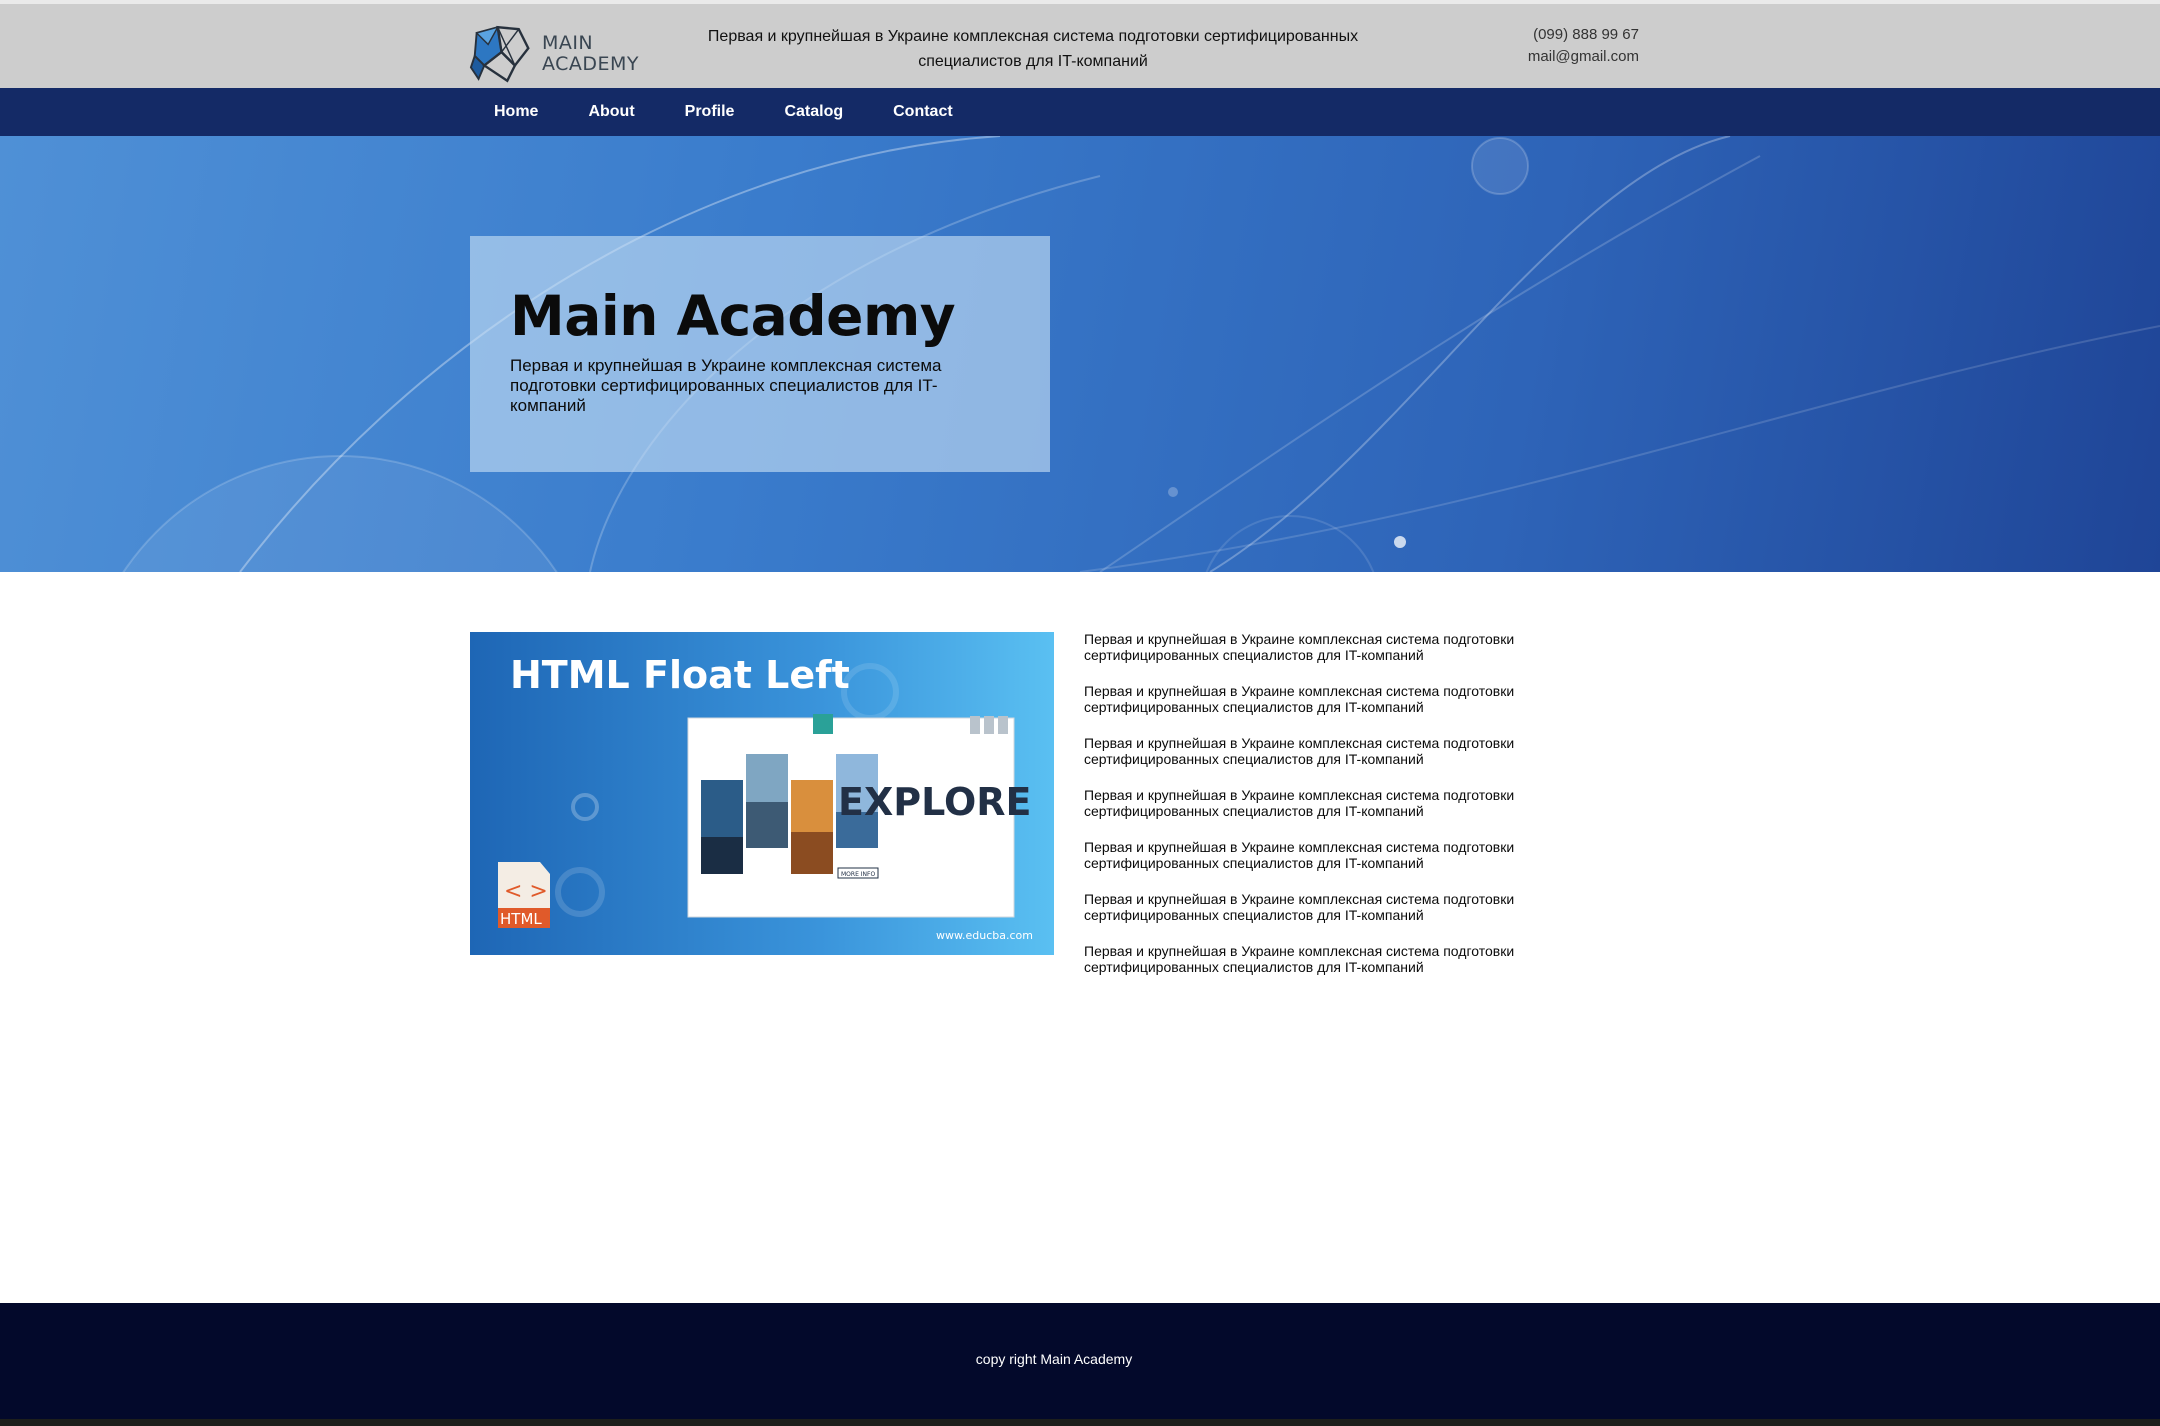 This screenshot has height=1426, width=2160. I want to click on logo-line1: MAIN, so click(567, 43).